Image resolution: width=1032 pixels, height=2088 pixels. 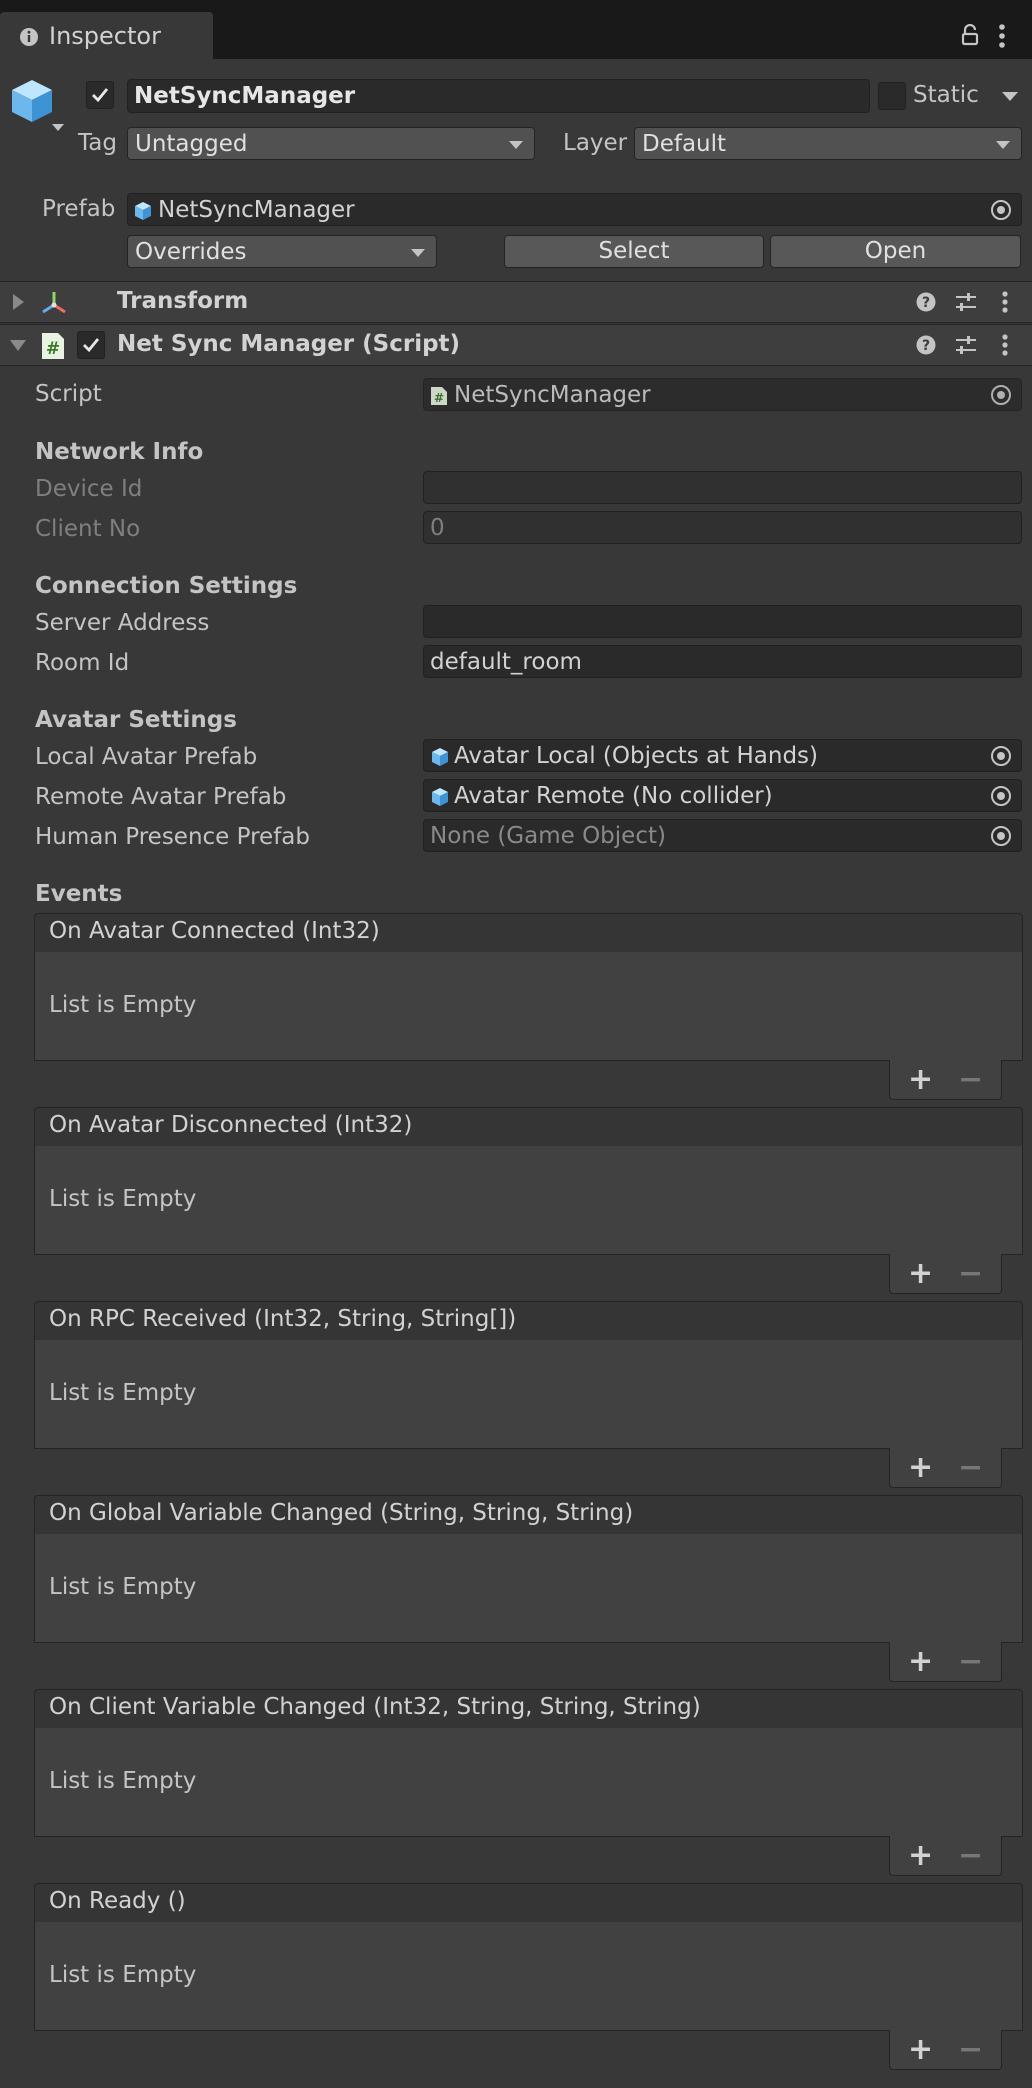 I want to click on static-dropdown-arrow, so click(x=1010, y=96).